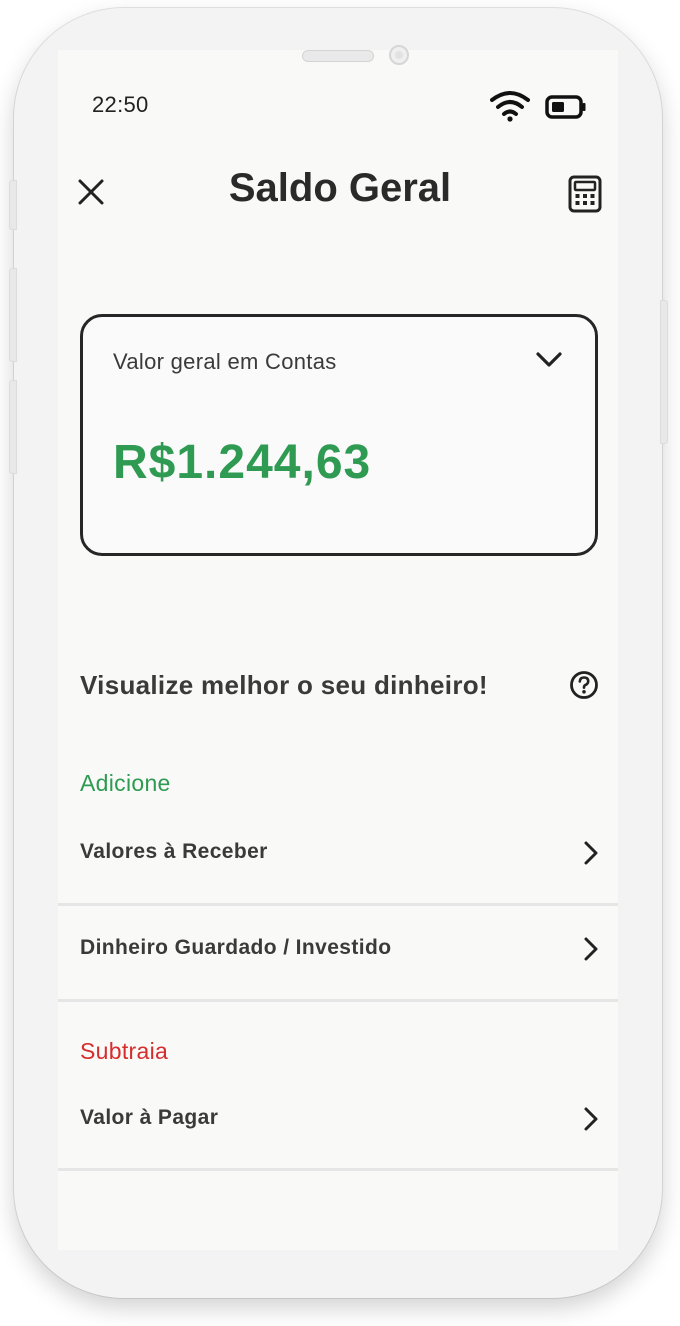  Describe the element at coordinates (225, 361) in the screenshot. I see `balance-card-label: Valor geral em Contas` at that location.